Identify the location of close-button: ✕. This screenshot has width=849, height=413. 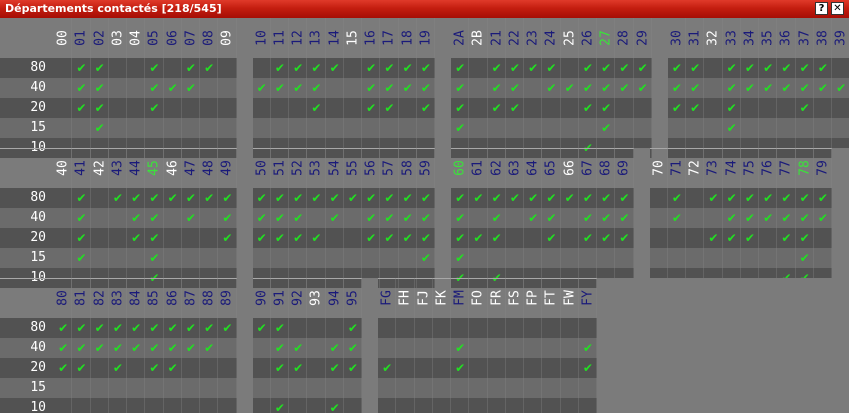
(837, 8).